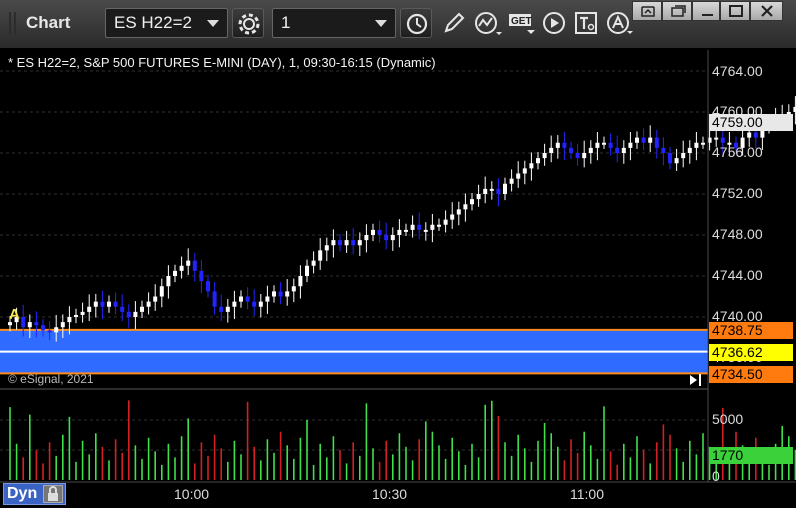 This screenshot has height=508, width=796. What do you see at coordinates (454, 23) in the screenshot?
I see `draw-button` at bounding box center [454, 23].